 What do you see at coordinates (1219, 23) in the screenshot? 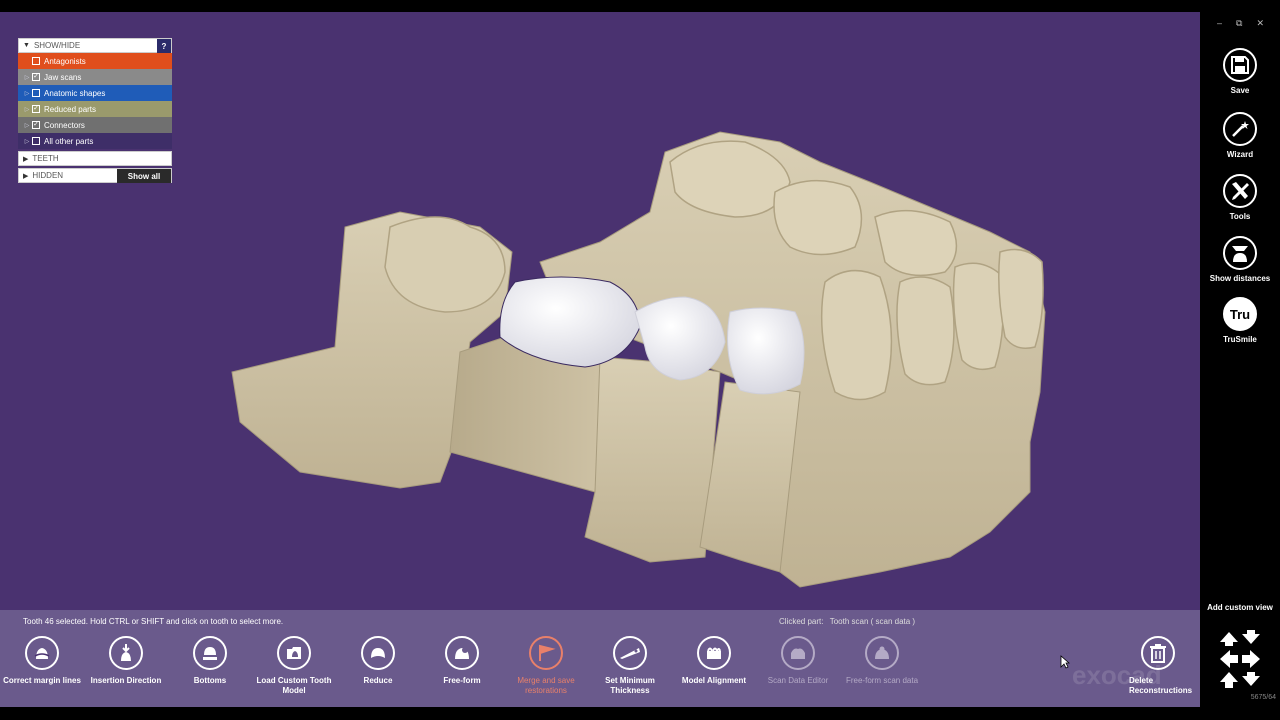
I see `minimize-button: –` at bounding box center [1219, 23].